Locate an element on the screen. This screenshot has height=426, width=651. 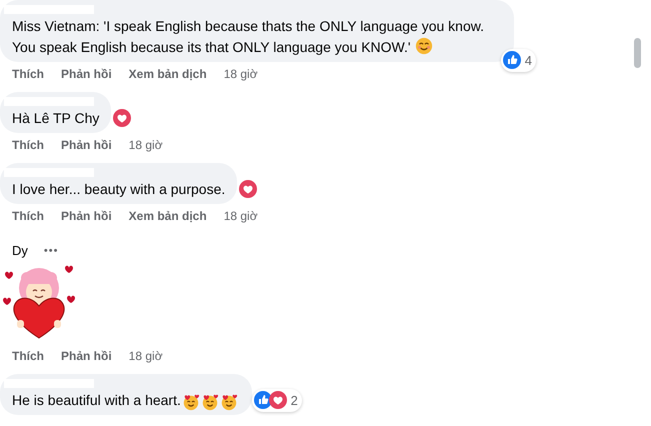
reaction-count-badge: 2 is located at coordinates (277, 400).